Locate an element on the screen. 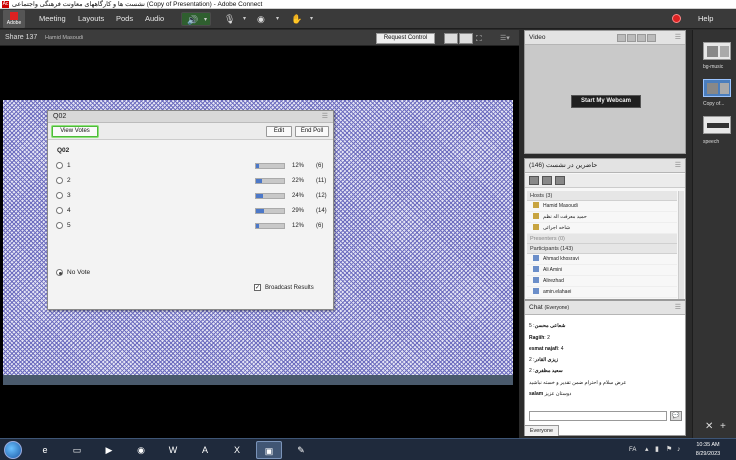  list-item: amin.elahaei is located at coordinates (602, 292).